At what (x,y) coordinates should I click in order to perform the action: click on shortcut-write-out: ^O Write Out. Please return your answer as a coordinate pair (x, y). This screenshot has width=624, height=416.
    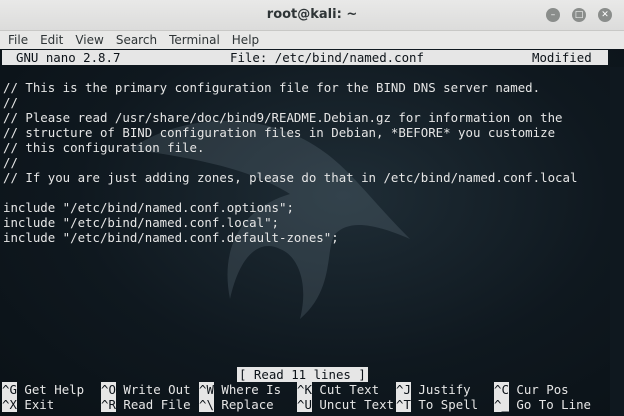
    Looking at the image, I should click on (146, 389).